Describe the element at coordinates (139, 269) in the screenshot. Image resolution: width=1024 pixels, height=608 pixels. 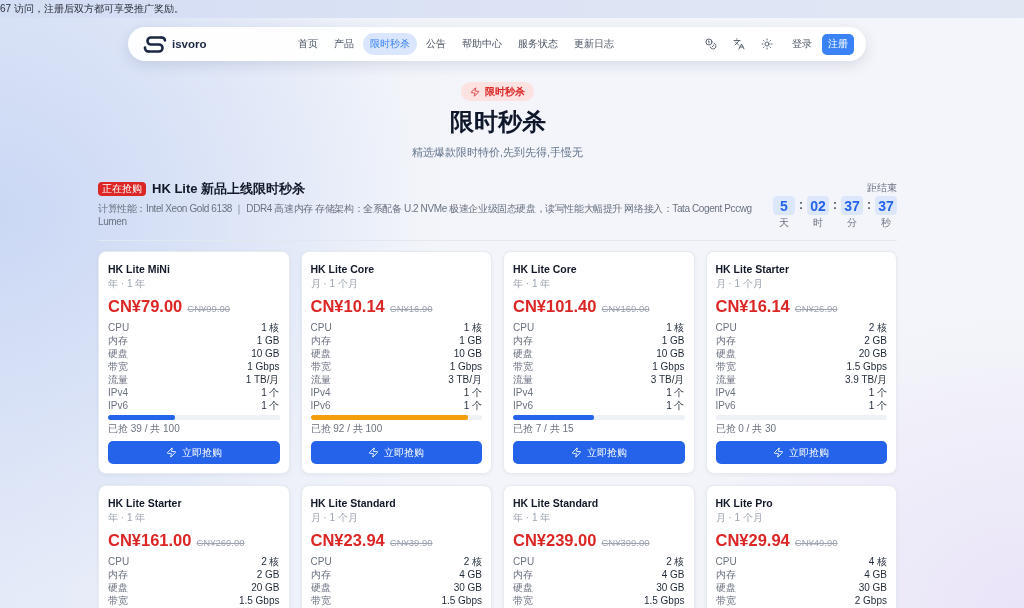
I see `product-name: HK Lite MiNi` at that location.